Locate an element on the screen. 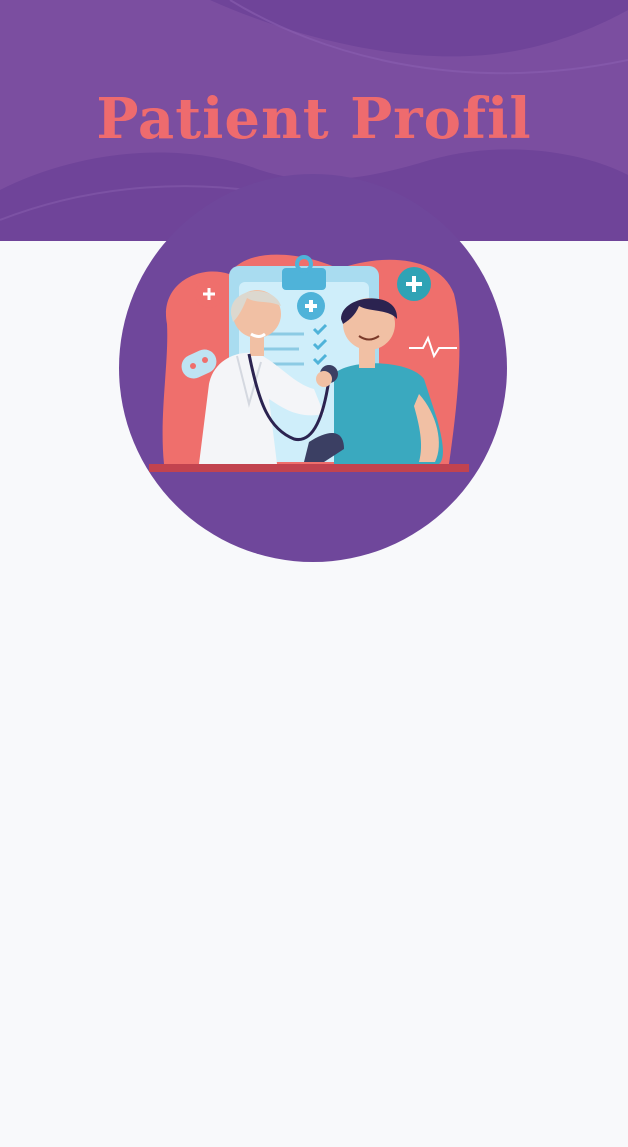 The image size is (628, 1147). page-title: Patient Profil is located at coordinates (314, 119).